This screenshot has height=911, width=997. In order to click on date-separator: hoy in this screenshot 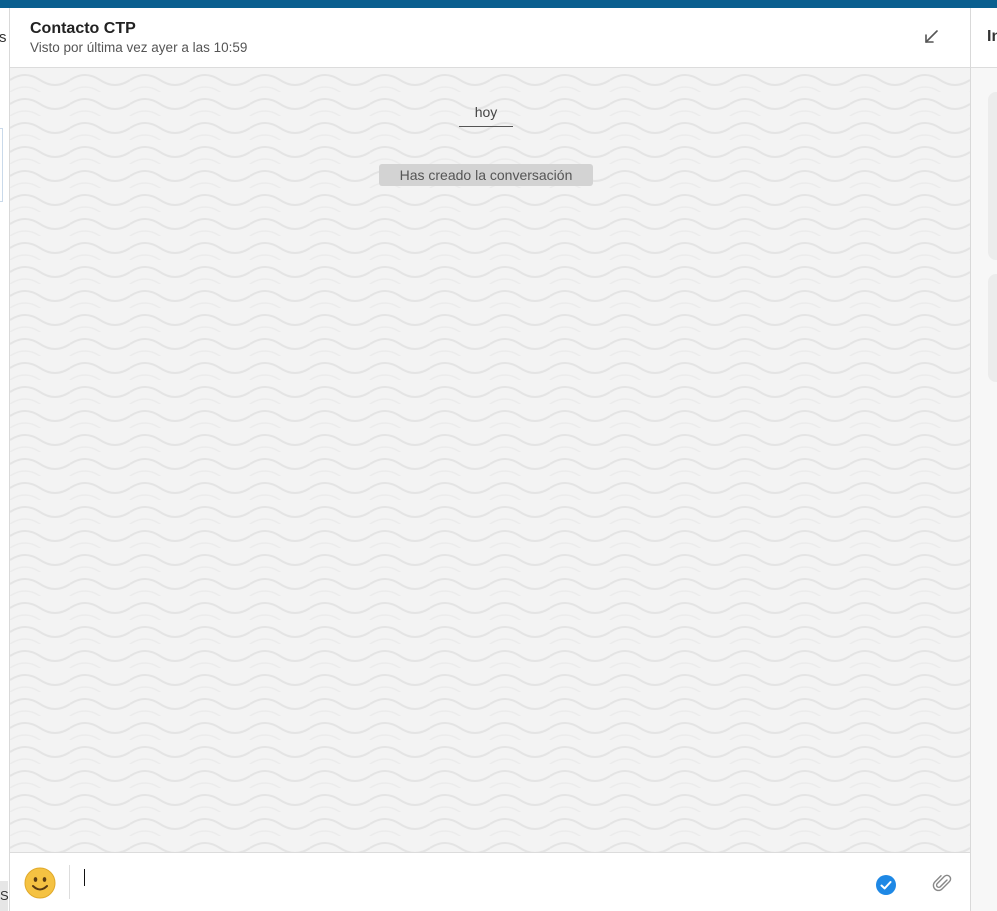, I will do `click(486, 115)`.